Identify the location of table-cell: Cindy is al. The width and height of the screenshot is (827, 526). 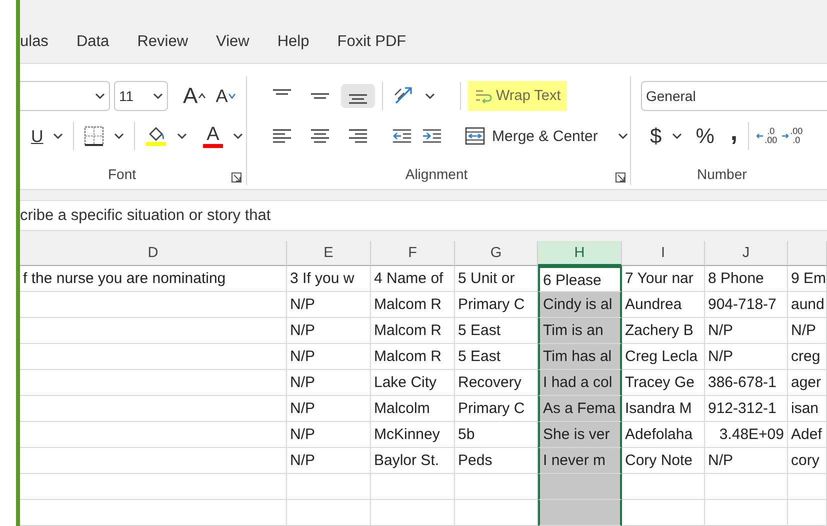
(580, 305).